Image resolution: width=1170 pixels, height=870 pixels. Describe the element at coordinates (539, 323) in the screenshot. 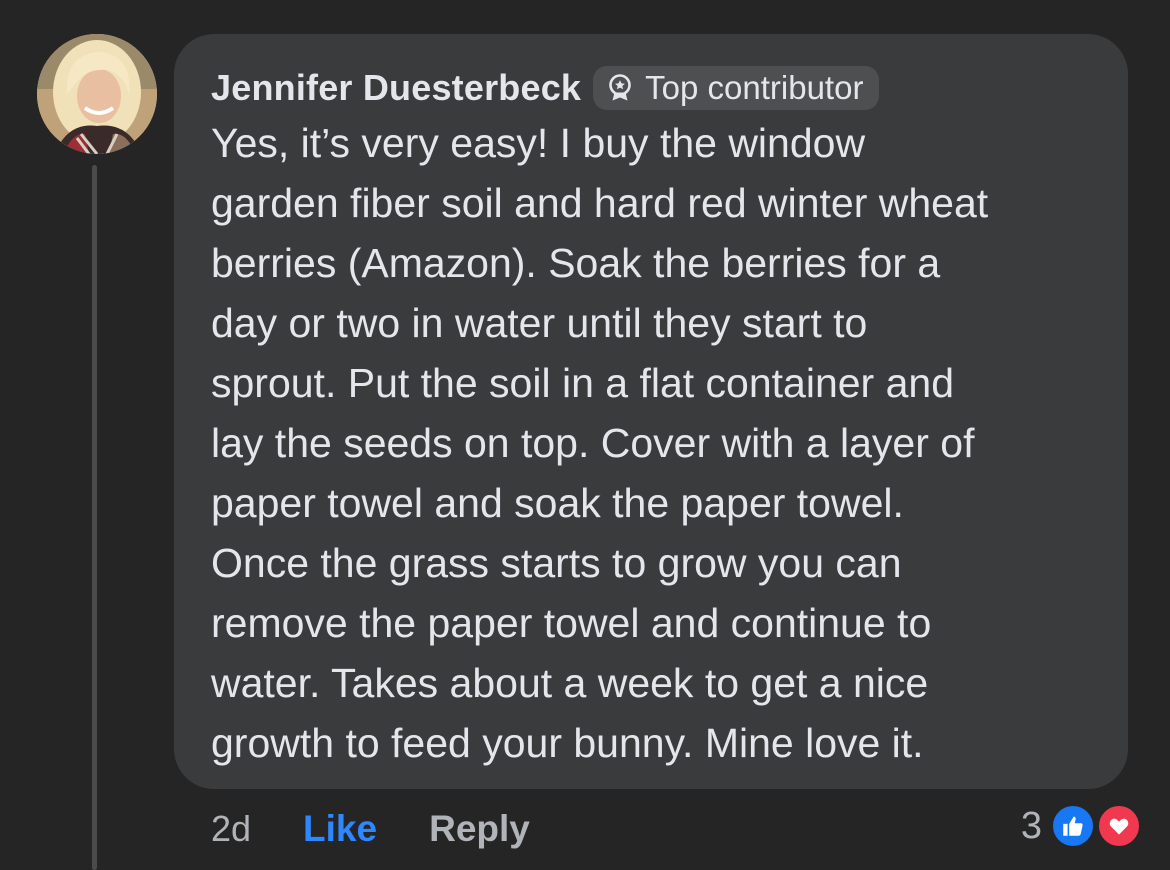

I see `comment-text-line: day or two in water until they start to` at that location.